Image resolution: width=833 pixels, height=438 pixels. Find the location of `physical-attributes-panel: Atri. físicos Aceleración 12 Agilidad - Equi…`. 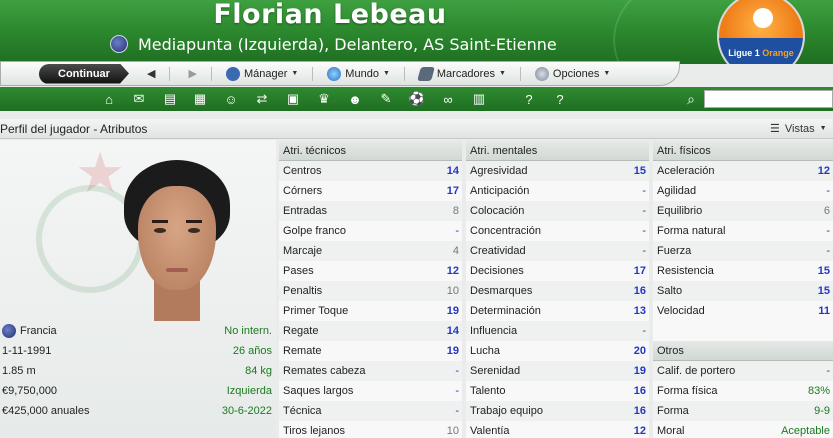

physical-attributes-panel: Atri. físicos Aceleración 12 Agilidad - Equi… is located at coordinates (743, 289).